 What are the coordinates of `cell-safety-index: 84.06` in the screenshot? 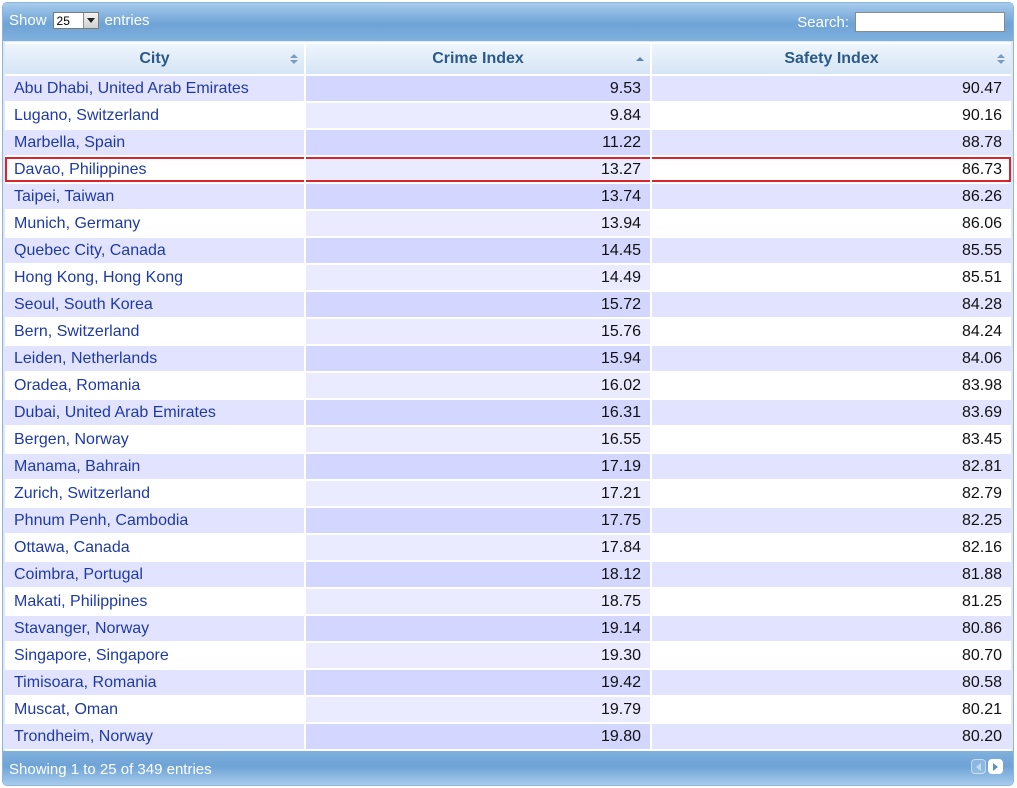 It's located at (831, 359).